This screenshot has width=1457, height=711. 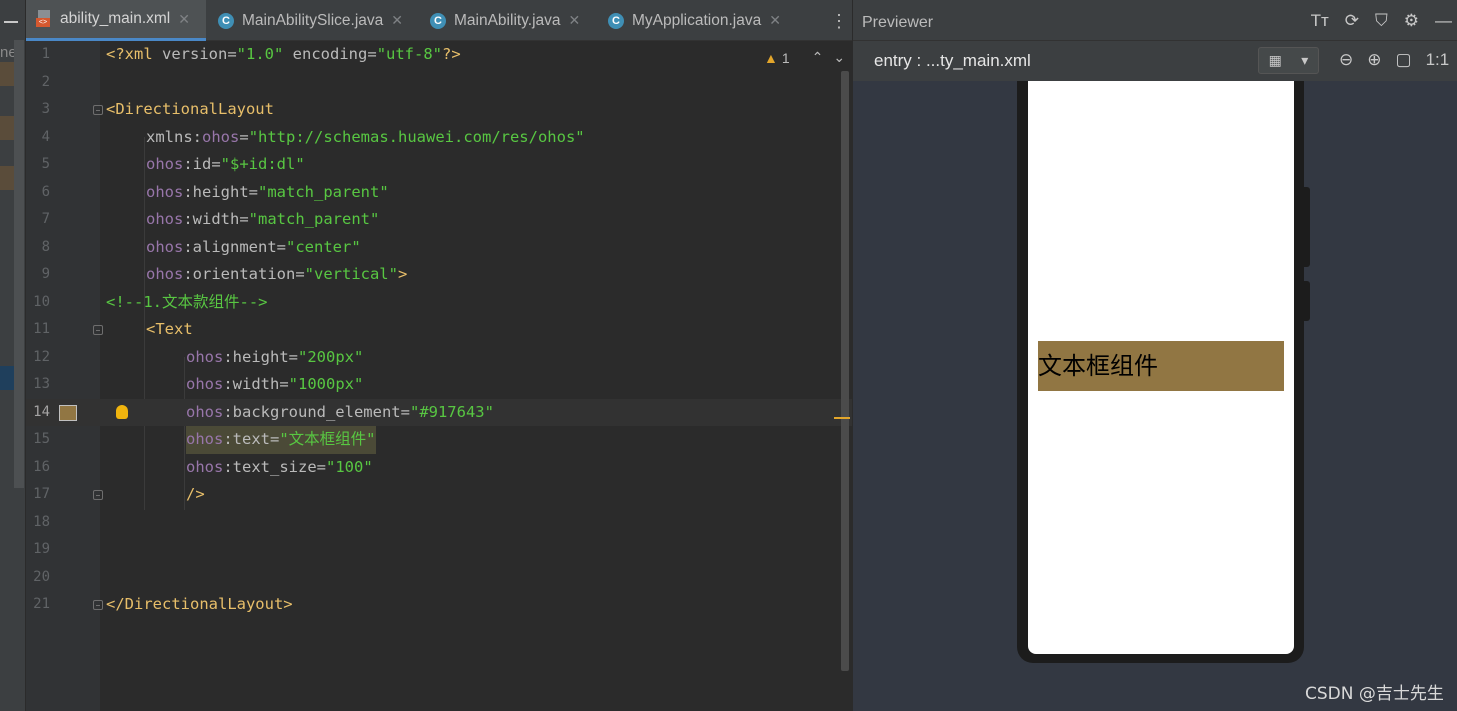 I want to click on code-line: 13 ohos:width="1000px", so click(x=439, y=385).